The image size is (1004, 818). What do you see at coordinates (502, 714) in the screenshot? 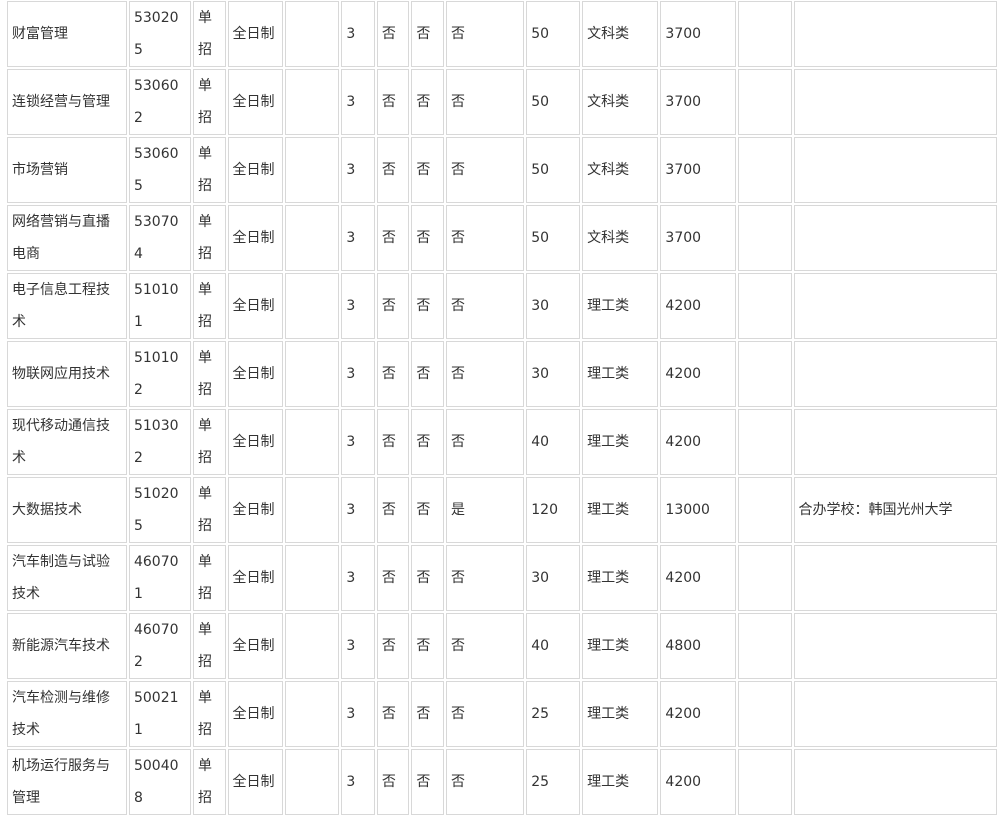
I see `table-row: 汽车检测与维修技术 500211 单招 全日制 3 否否否 25 理工类 4200` at bounding box center [502, 714].